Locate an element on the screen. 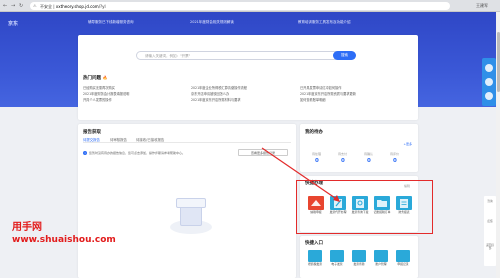  todo-label: 待评价 is located at coordinates (395, 154).